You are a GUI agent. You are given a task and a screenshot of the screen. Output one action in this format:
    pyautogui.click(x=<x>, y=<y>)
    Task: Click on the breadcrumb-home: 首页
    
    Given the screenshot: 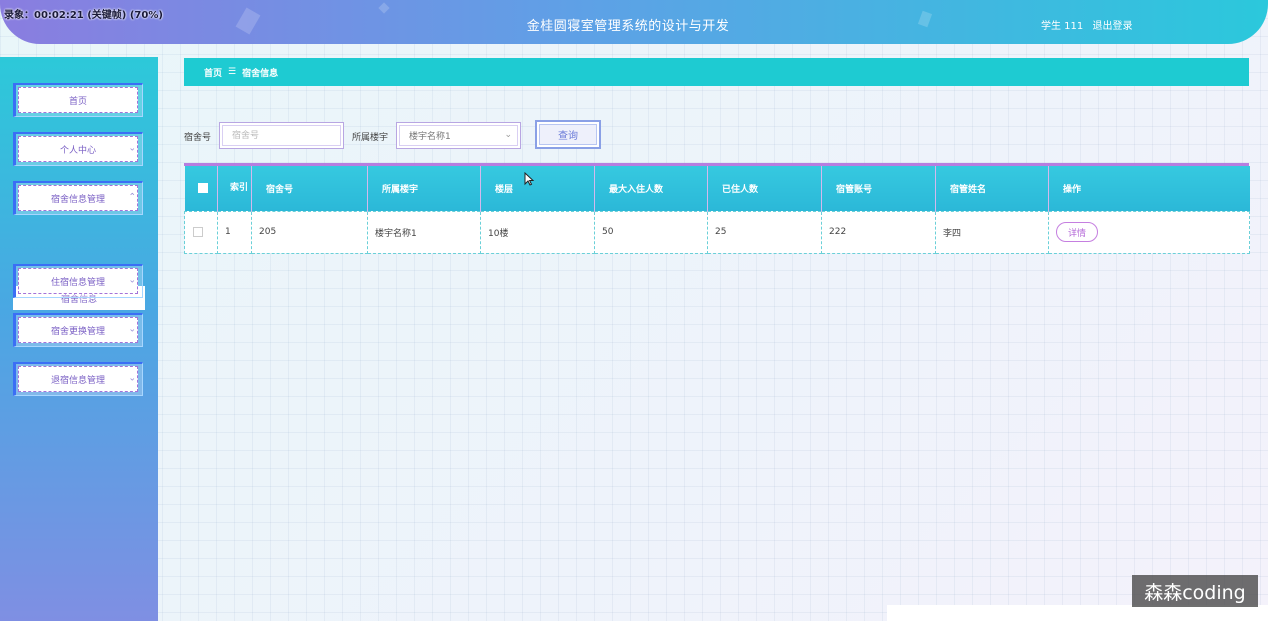 What is the action you would take?
    pyautogui.click(x=213, y=72)
    